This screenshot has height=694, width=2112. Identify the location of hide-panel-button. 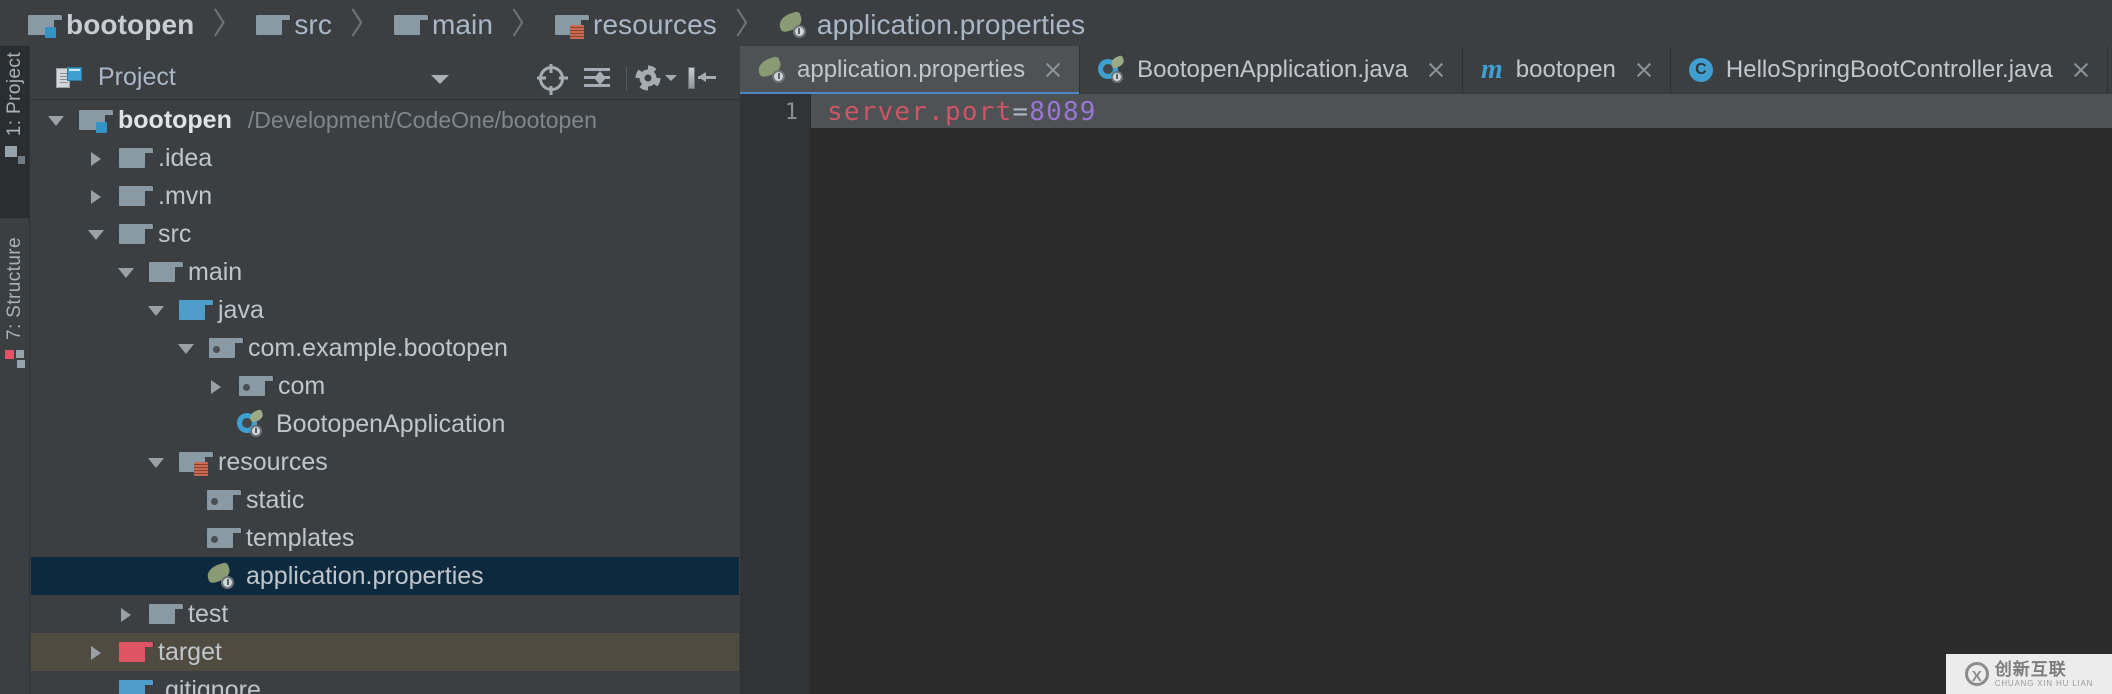
(702, 78).